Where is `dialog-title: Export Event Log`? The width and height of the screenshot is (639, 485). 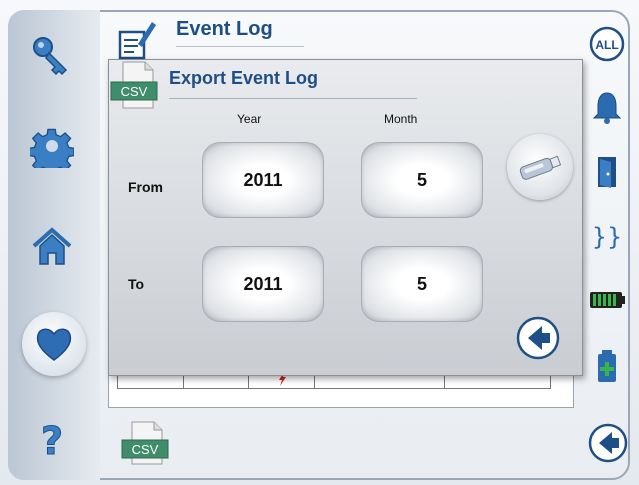
dialog-title: Export Event Log is located at coordinates (244, 78).